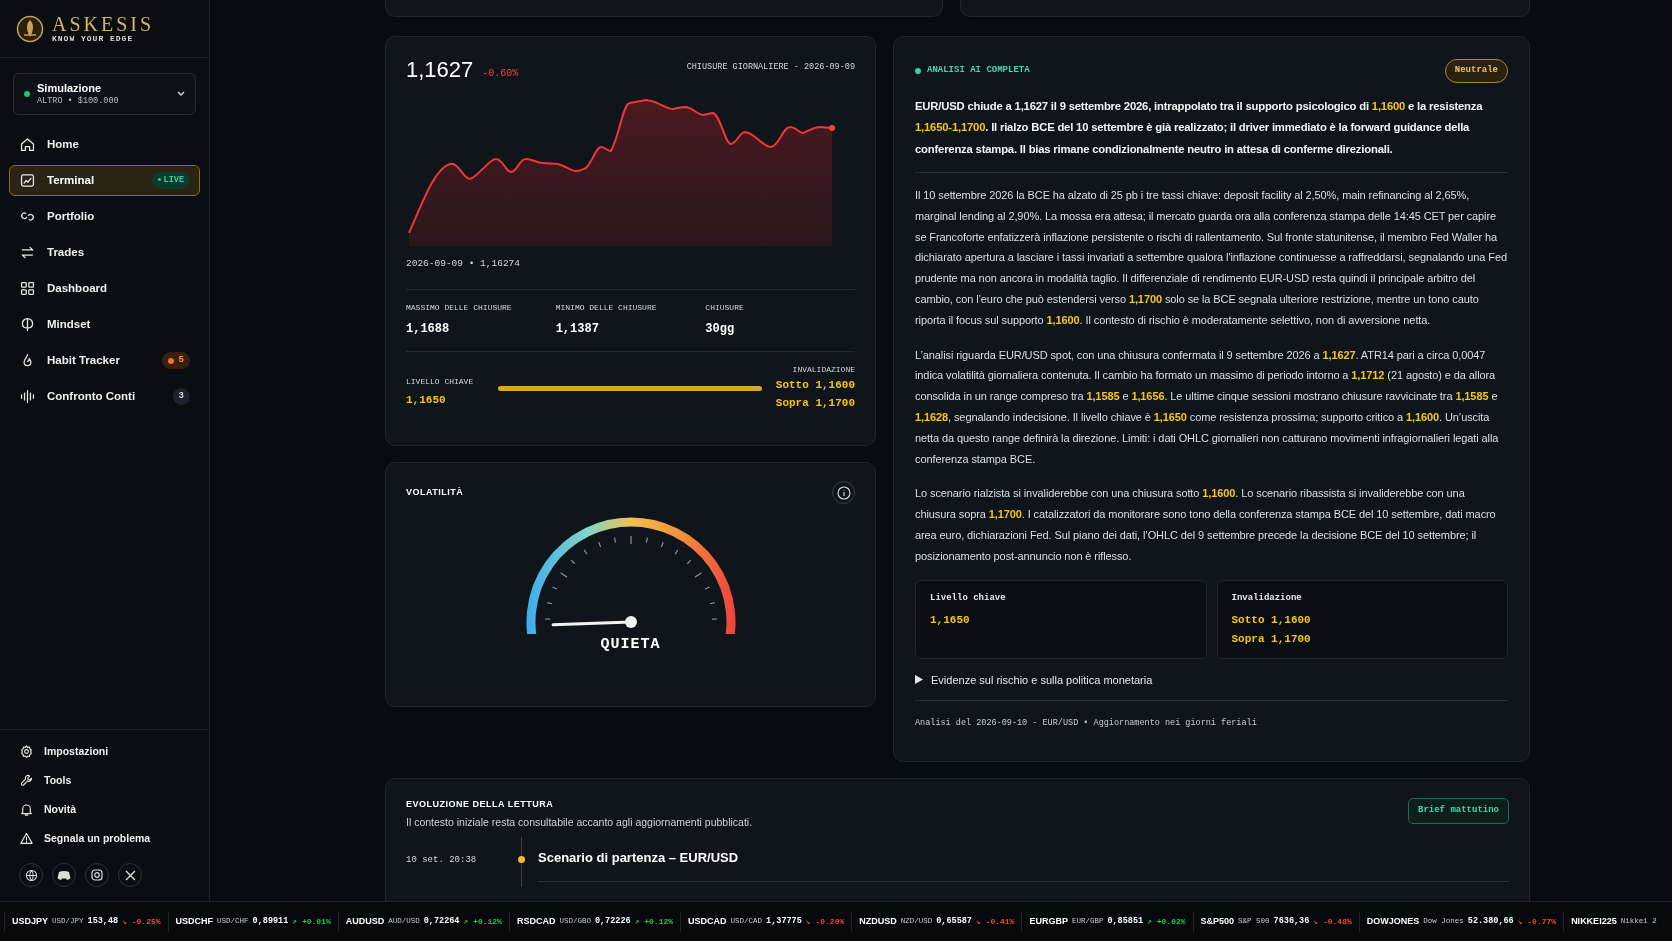  What do you see at coordinates (707, 921) in the screenshot?
I see `ticker-symbol: USDCAD` at bounding box center [707, 921].